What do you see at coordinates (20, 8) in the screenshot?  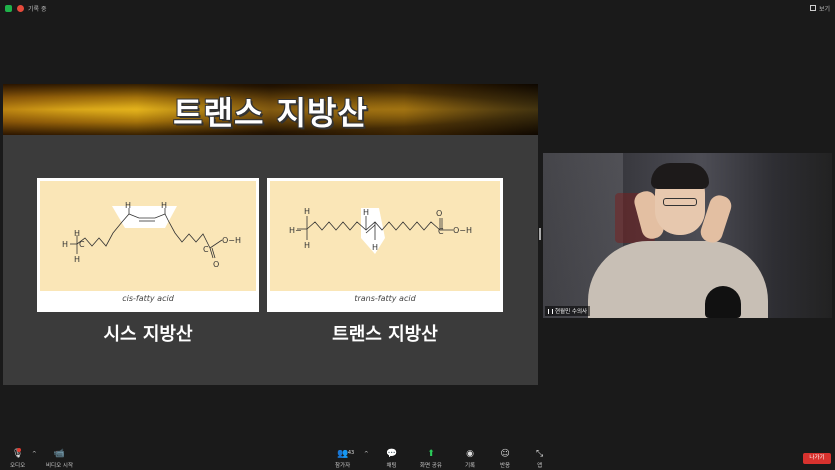 I see `record-icon` at bounding box center [20, 8].